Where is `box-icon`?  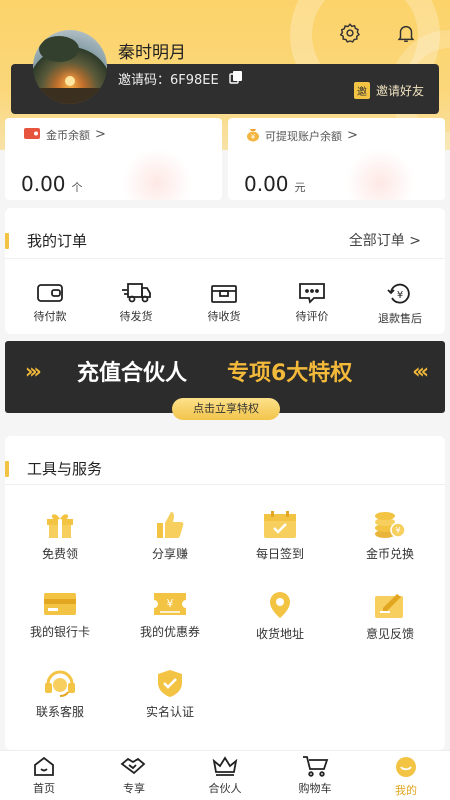 box-icon is located at coordinates (224, 293).